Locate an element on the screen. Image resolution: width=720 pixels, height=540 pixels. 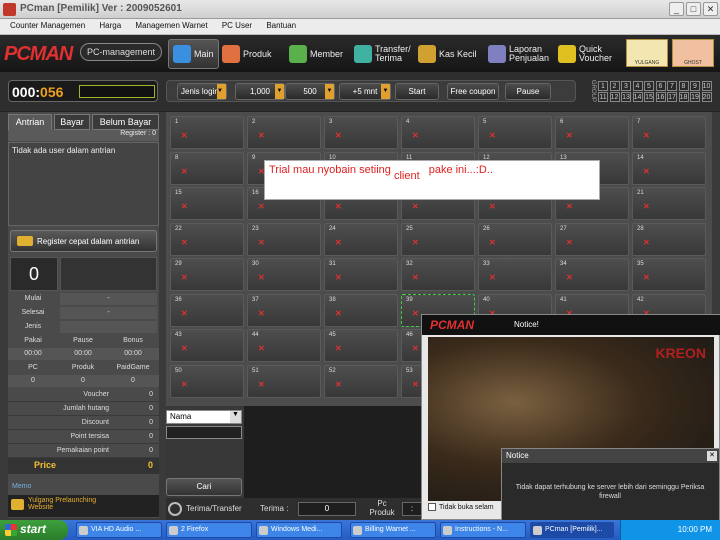
pc-tile-3: 3 ✕ is located at coordinates (361, 132).